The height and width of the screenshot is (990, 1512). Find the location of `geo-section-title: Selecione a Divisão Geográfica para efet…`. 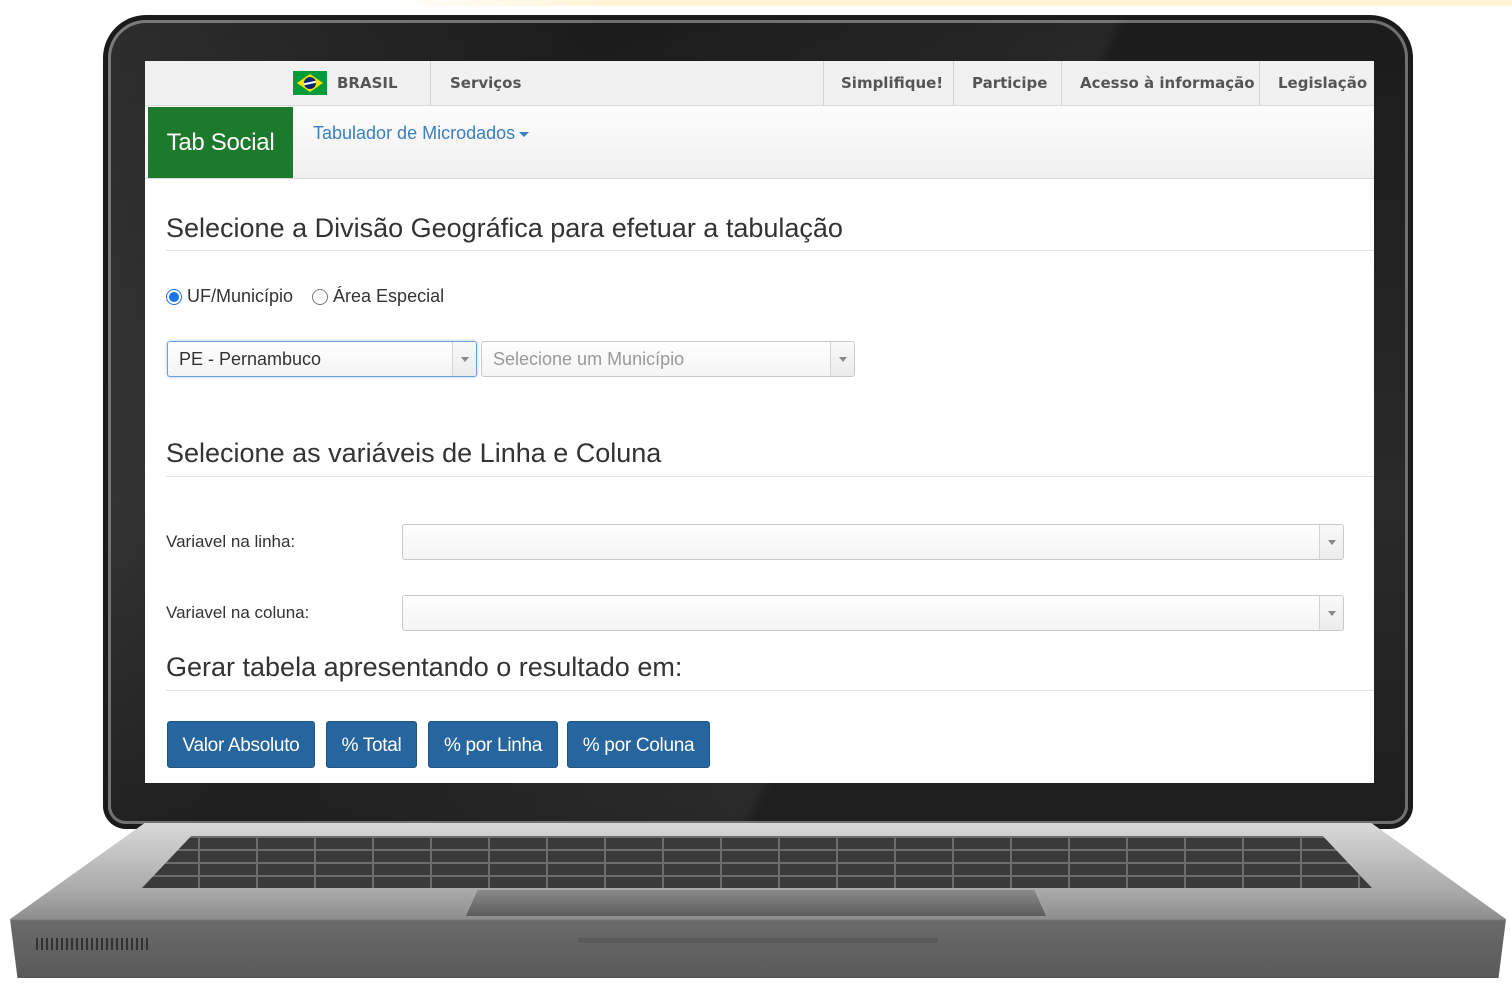

geo-section-title: Selecione a Divisão Geográfica para efet… is located at coordinates (504, 228).